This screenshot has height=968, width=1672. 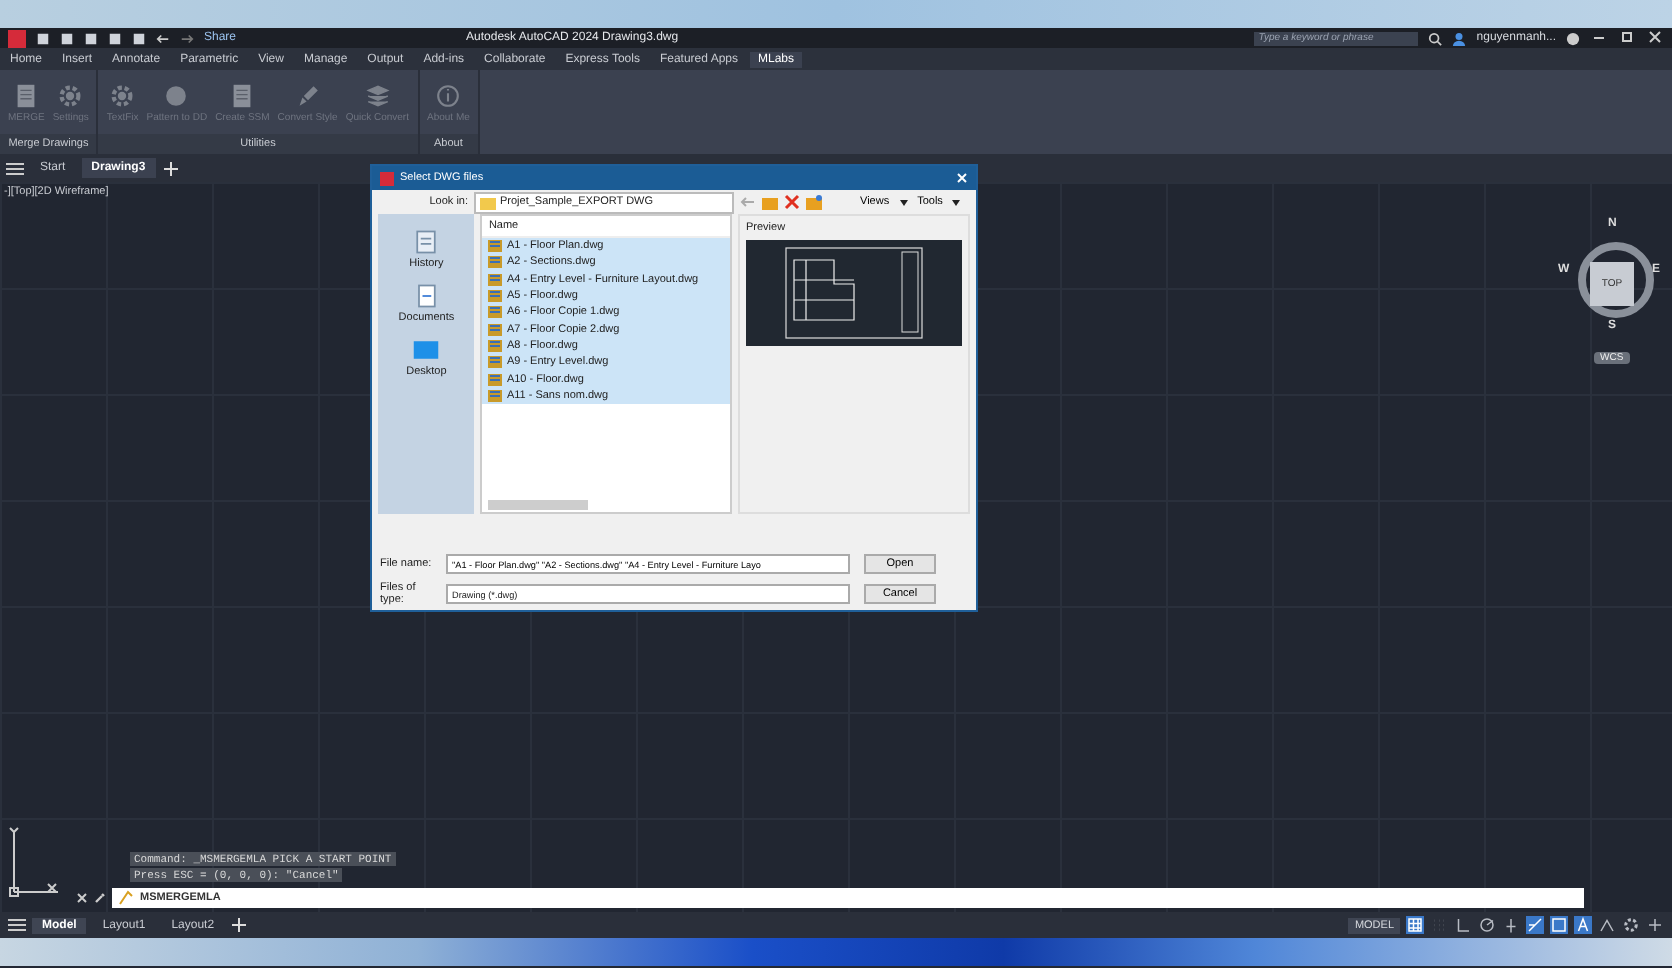 What do you see at coordinates (1559, 925) in the screenshot?
I see `object-snap-icon` at bounding box center [1559, 925].